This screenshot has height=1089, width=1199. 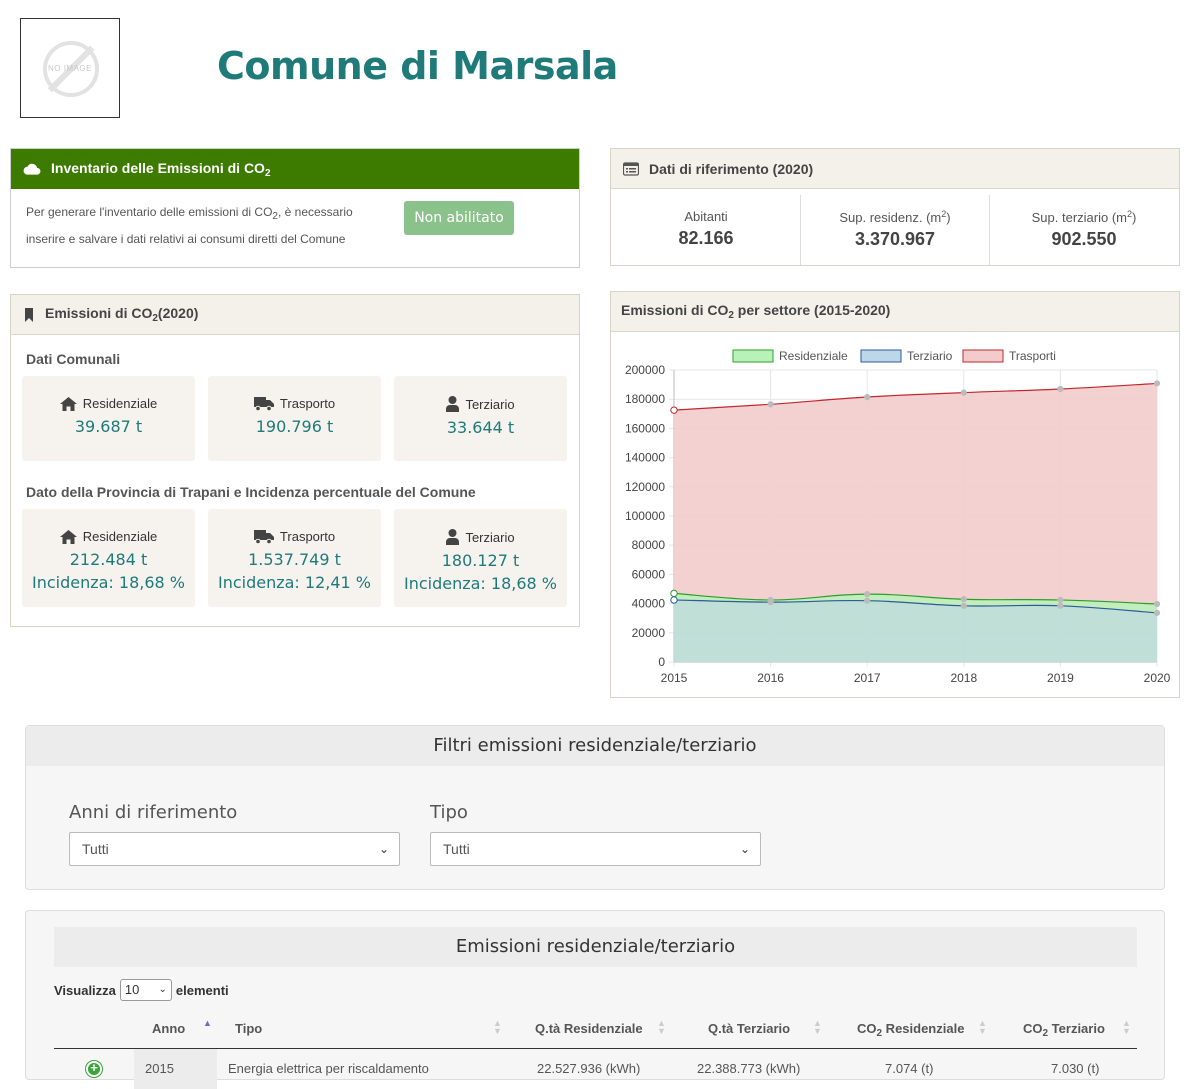 What do you see at coordinates (449, 812) in the screenshot?
I see `tipo-label: Tipo` at bounding box center [449, 812].